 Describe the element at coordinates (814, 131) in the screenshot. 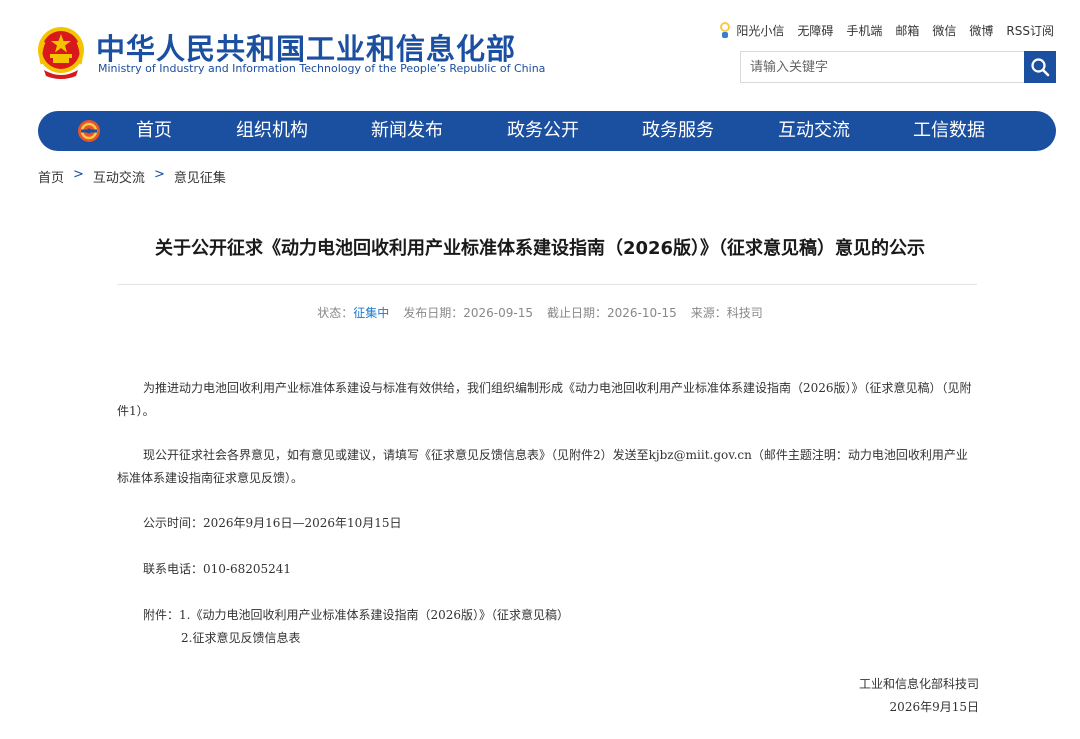

I see `nav-item-interaction: 互动交流` at that location.